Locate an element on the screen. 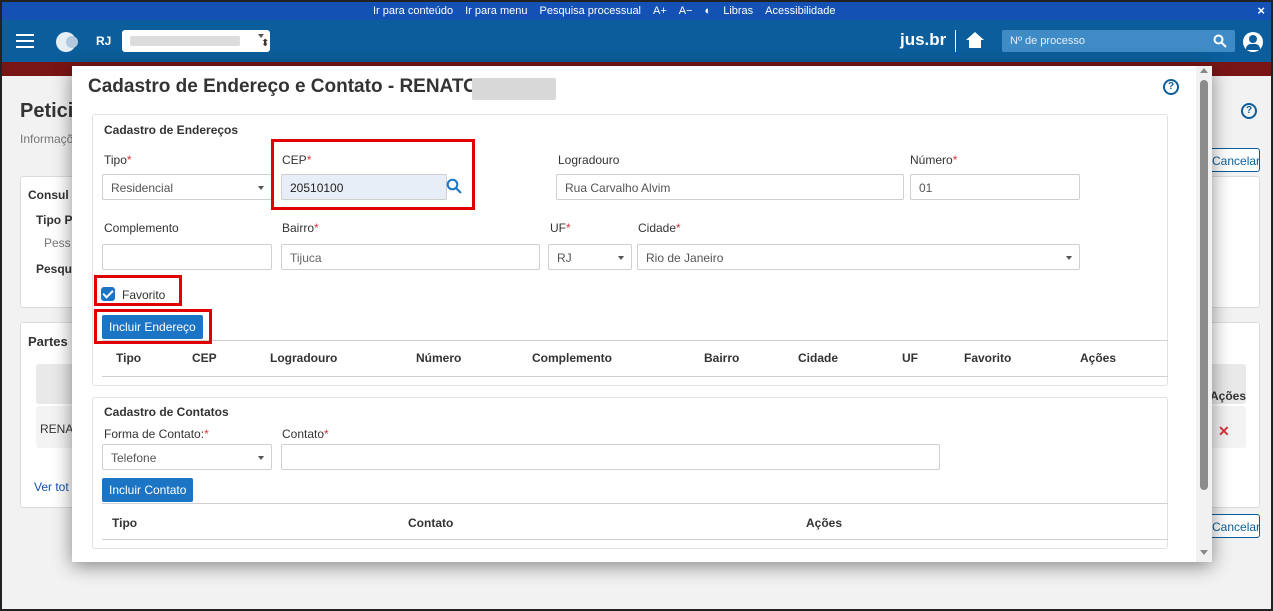 This screenshot has width=1273, height=611. logradouro-label: Logradouro is located at coordinates (589, 160).